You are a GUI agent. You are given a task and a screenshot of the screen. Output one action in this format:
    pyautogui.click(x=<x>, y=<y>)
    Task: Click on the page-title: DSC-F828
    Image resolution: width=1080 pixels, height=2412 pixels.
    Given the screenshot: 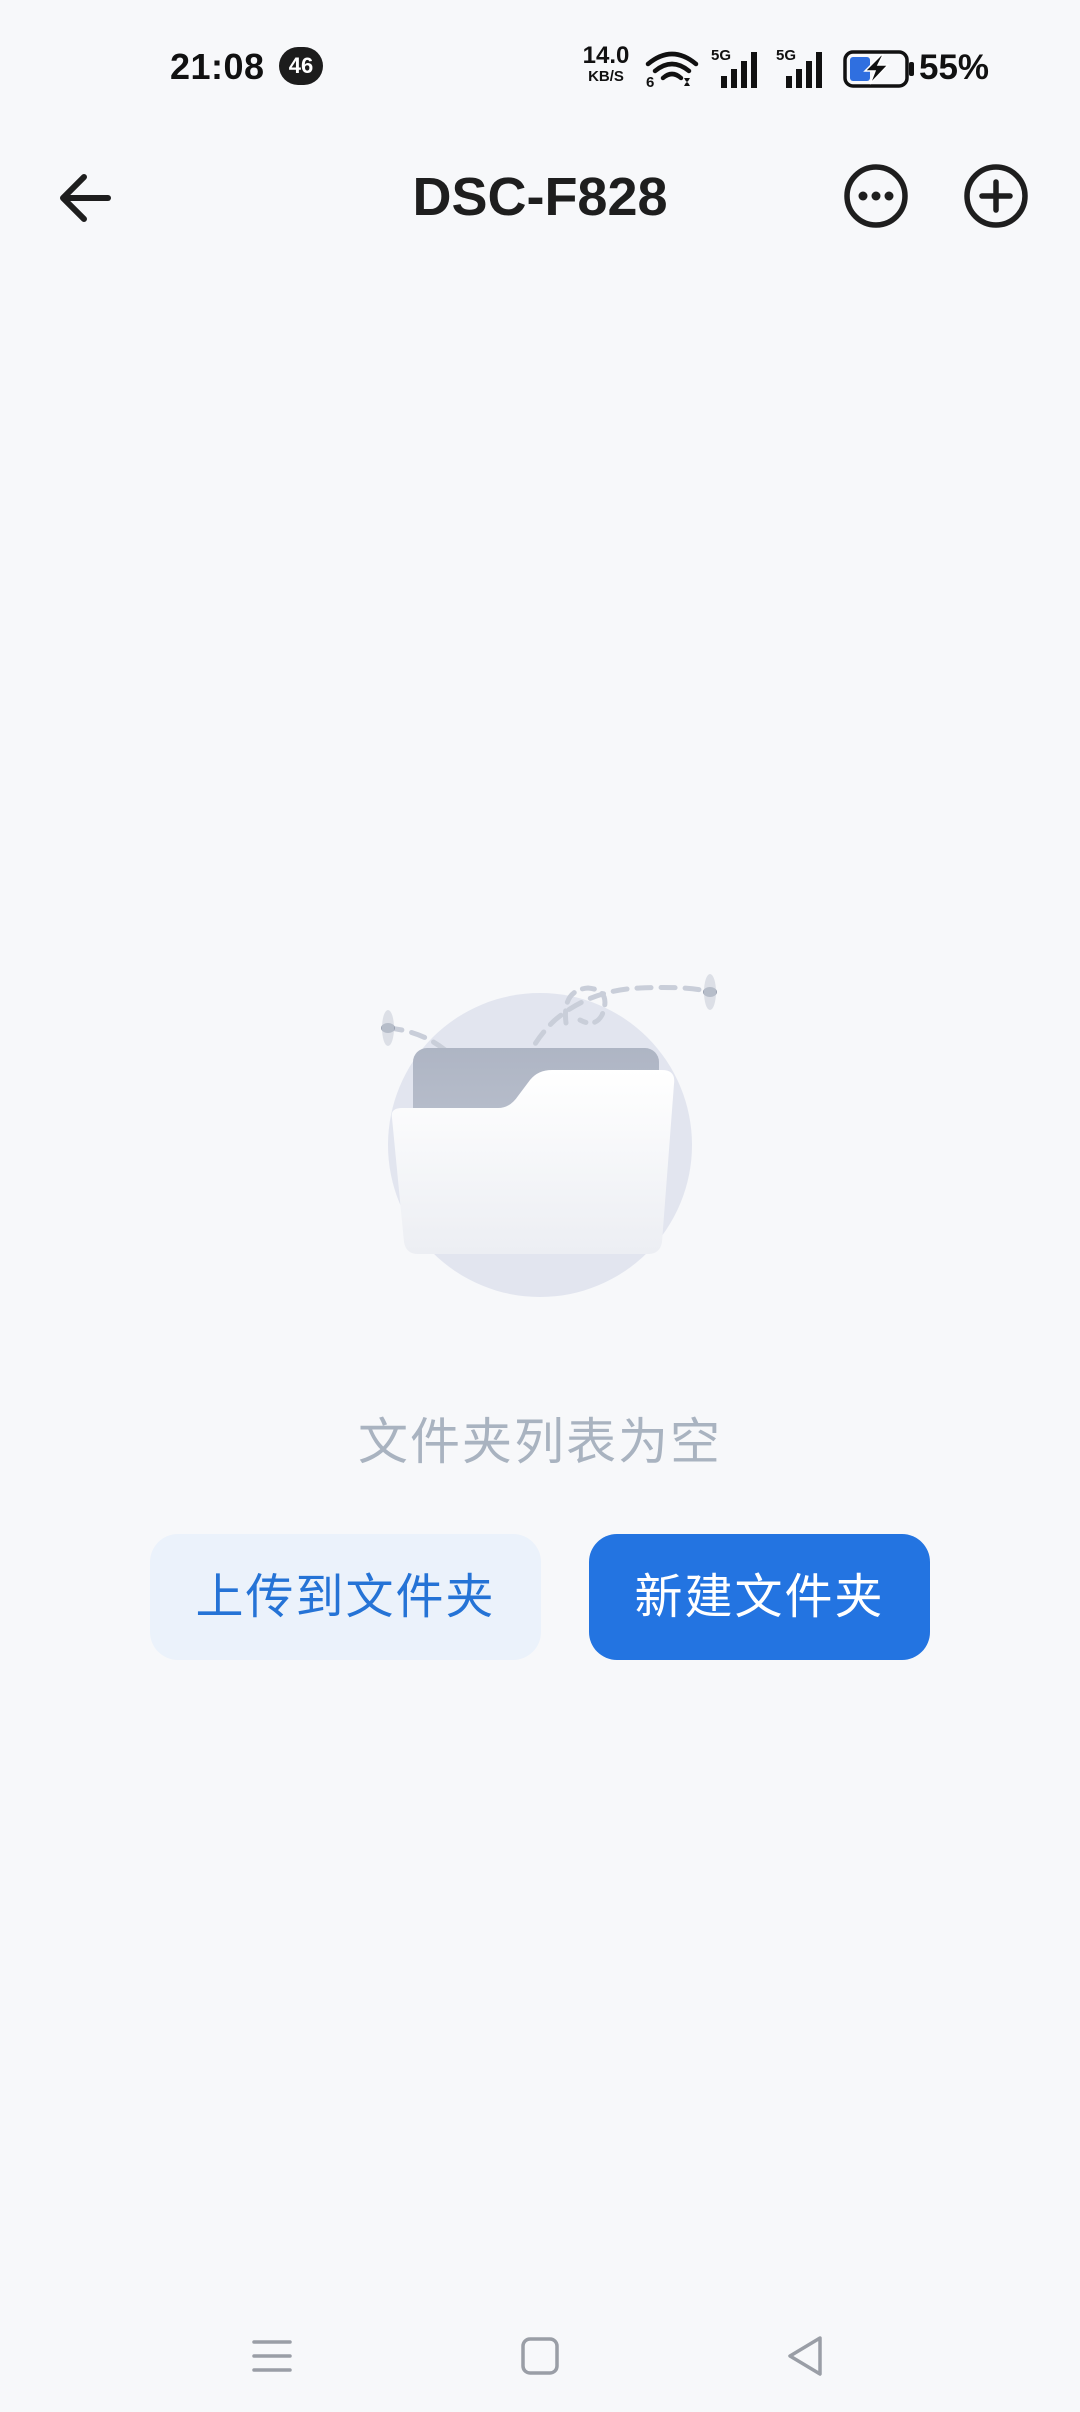 What is the action you would take?
    pyautogui.click(x=540, y=197)
    